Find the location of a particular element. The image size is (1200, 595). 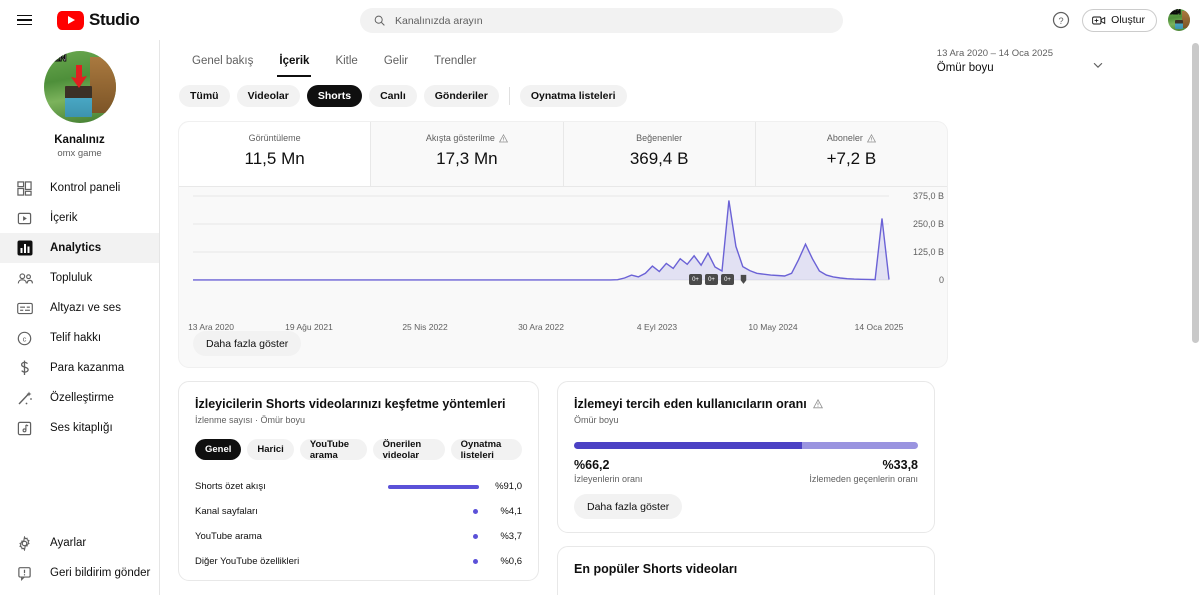

community-people-icon is located at coordinates (24, 278).